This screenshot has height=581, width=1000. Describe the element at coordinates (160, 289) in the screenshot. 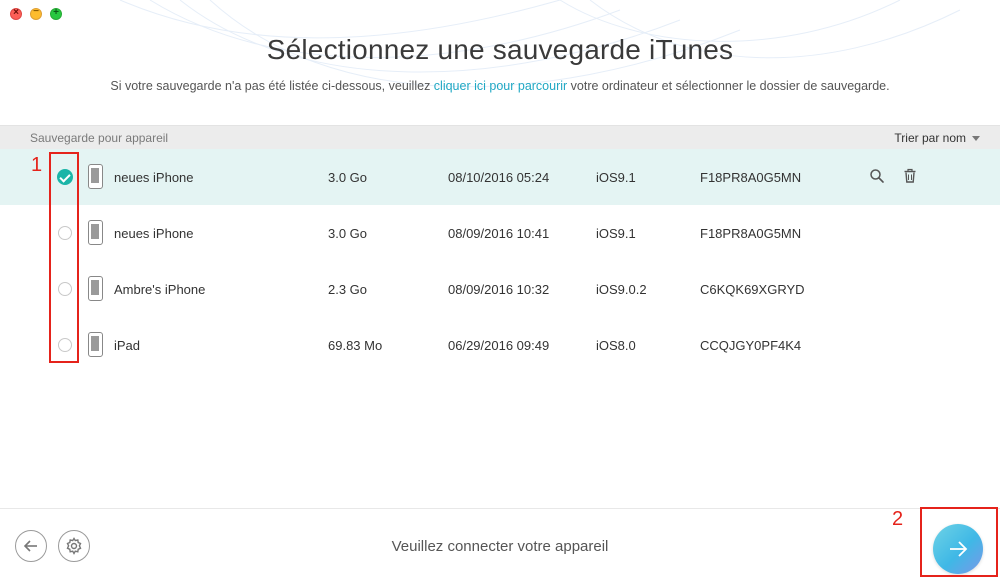

I see `device-name: Ambre's iPhone` at that location.